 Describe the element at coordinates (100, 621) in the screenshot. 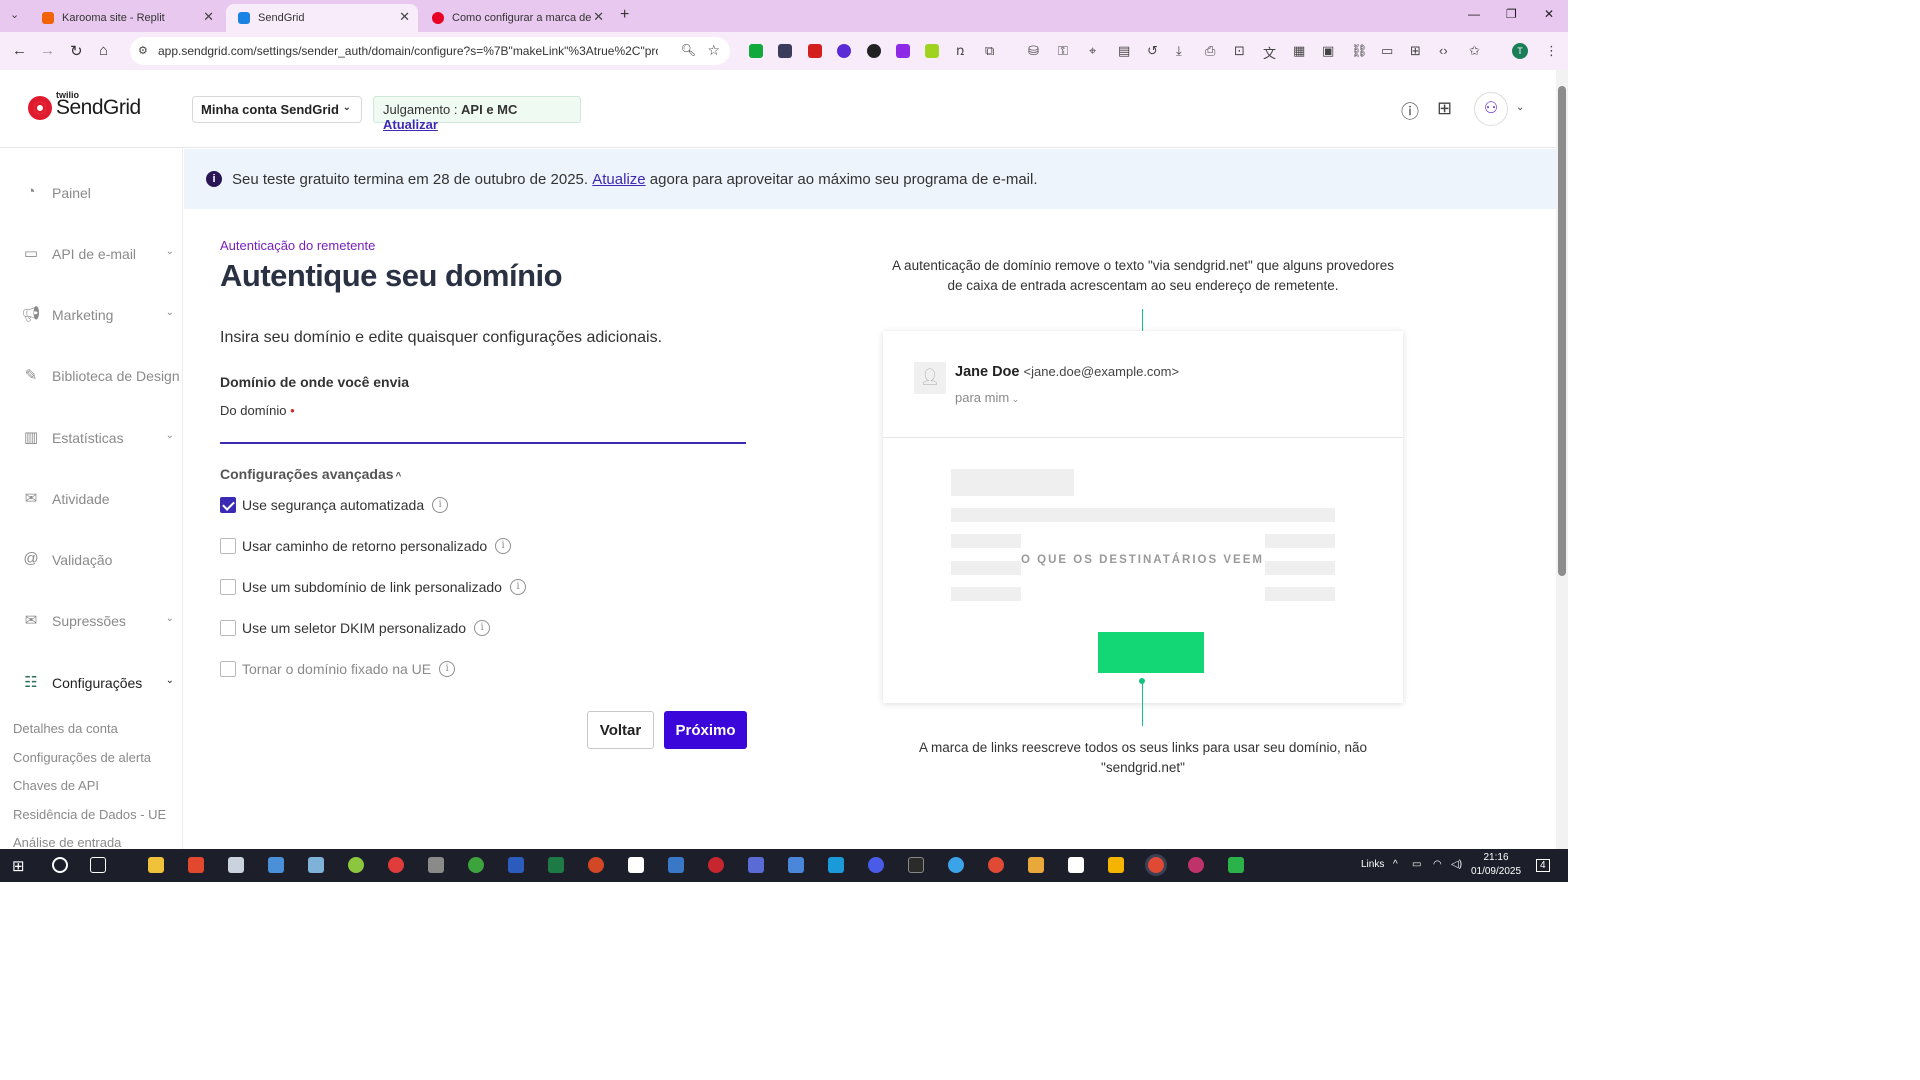

I see `sidebar-item-suppressions: ✉ Supressões ⌄` at that location.